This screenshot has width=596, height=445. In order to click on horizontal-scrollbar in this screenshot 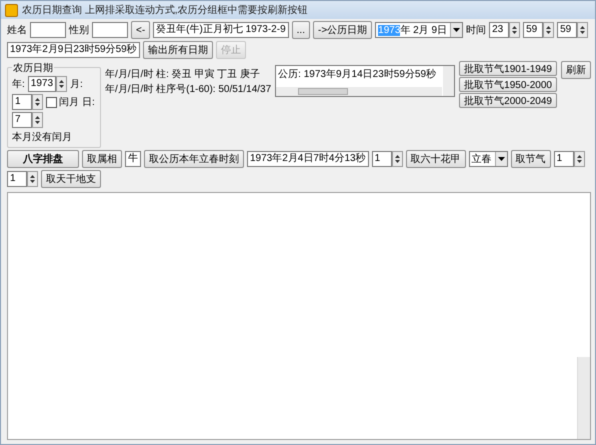, I will do `click(359, 91)`.